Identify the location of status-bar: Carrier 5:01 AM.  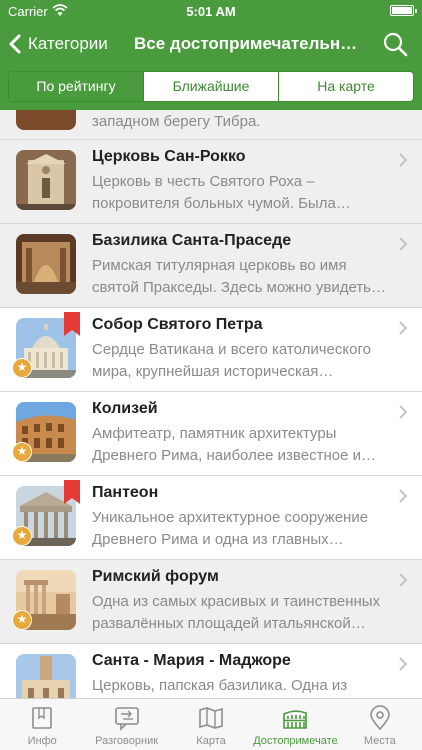
(211, 11).